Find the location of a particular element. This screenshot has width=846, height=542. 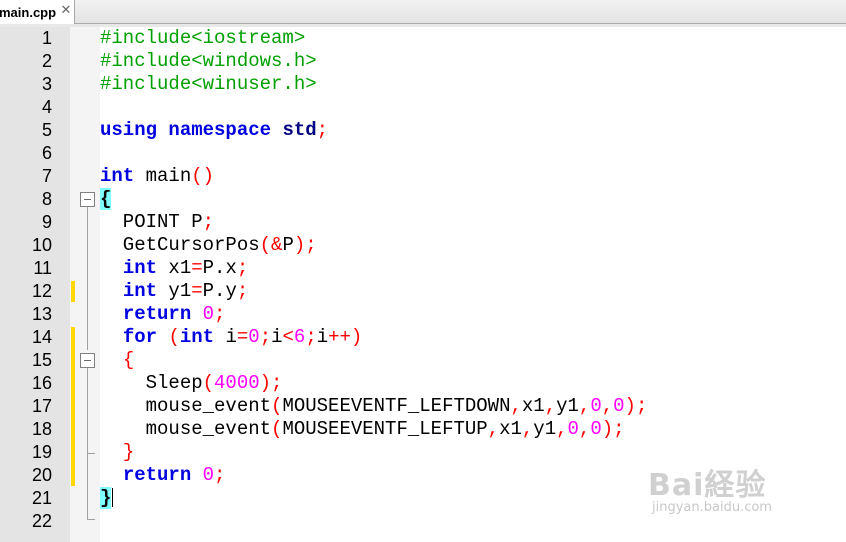

line-number: 20 is located at coordinates (41, 475).